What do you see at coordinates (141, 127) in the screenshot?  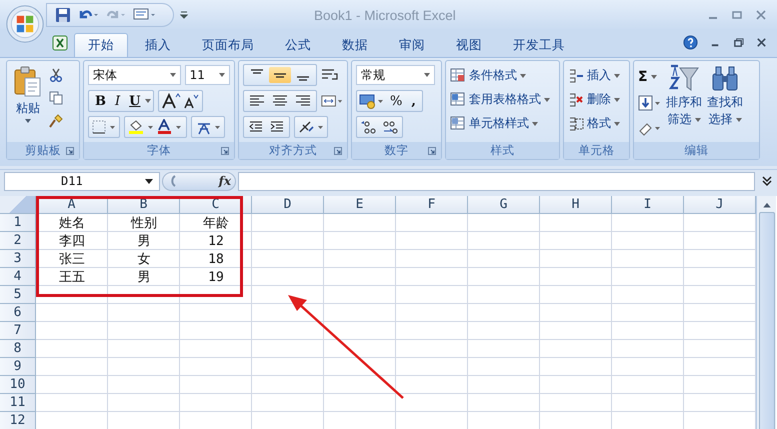 I see `fill-color-icon` at bounding box center [141, 127].